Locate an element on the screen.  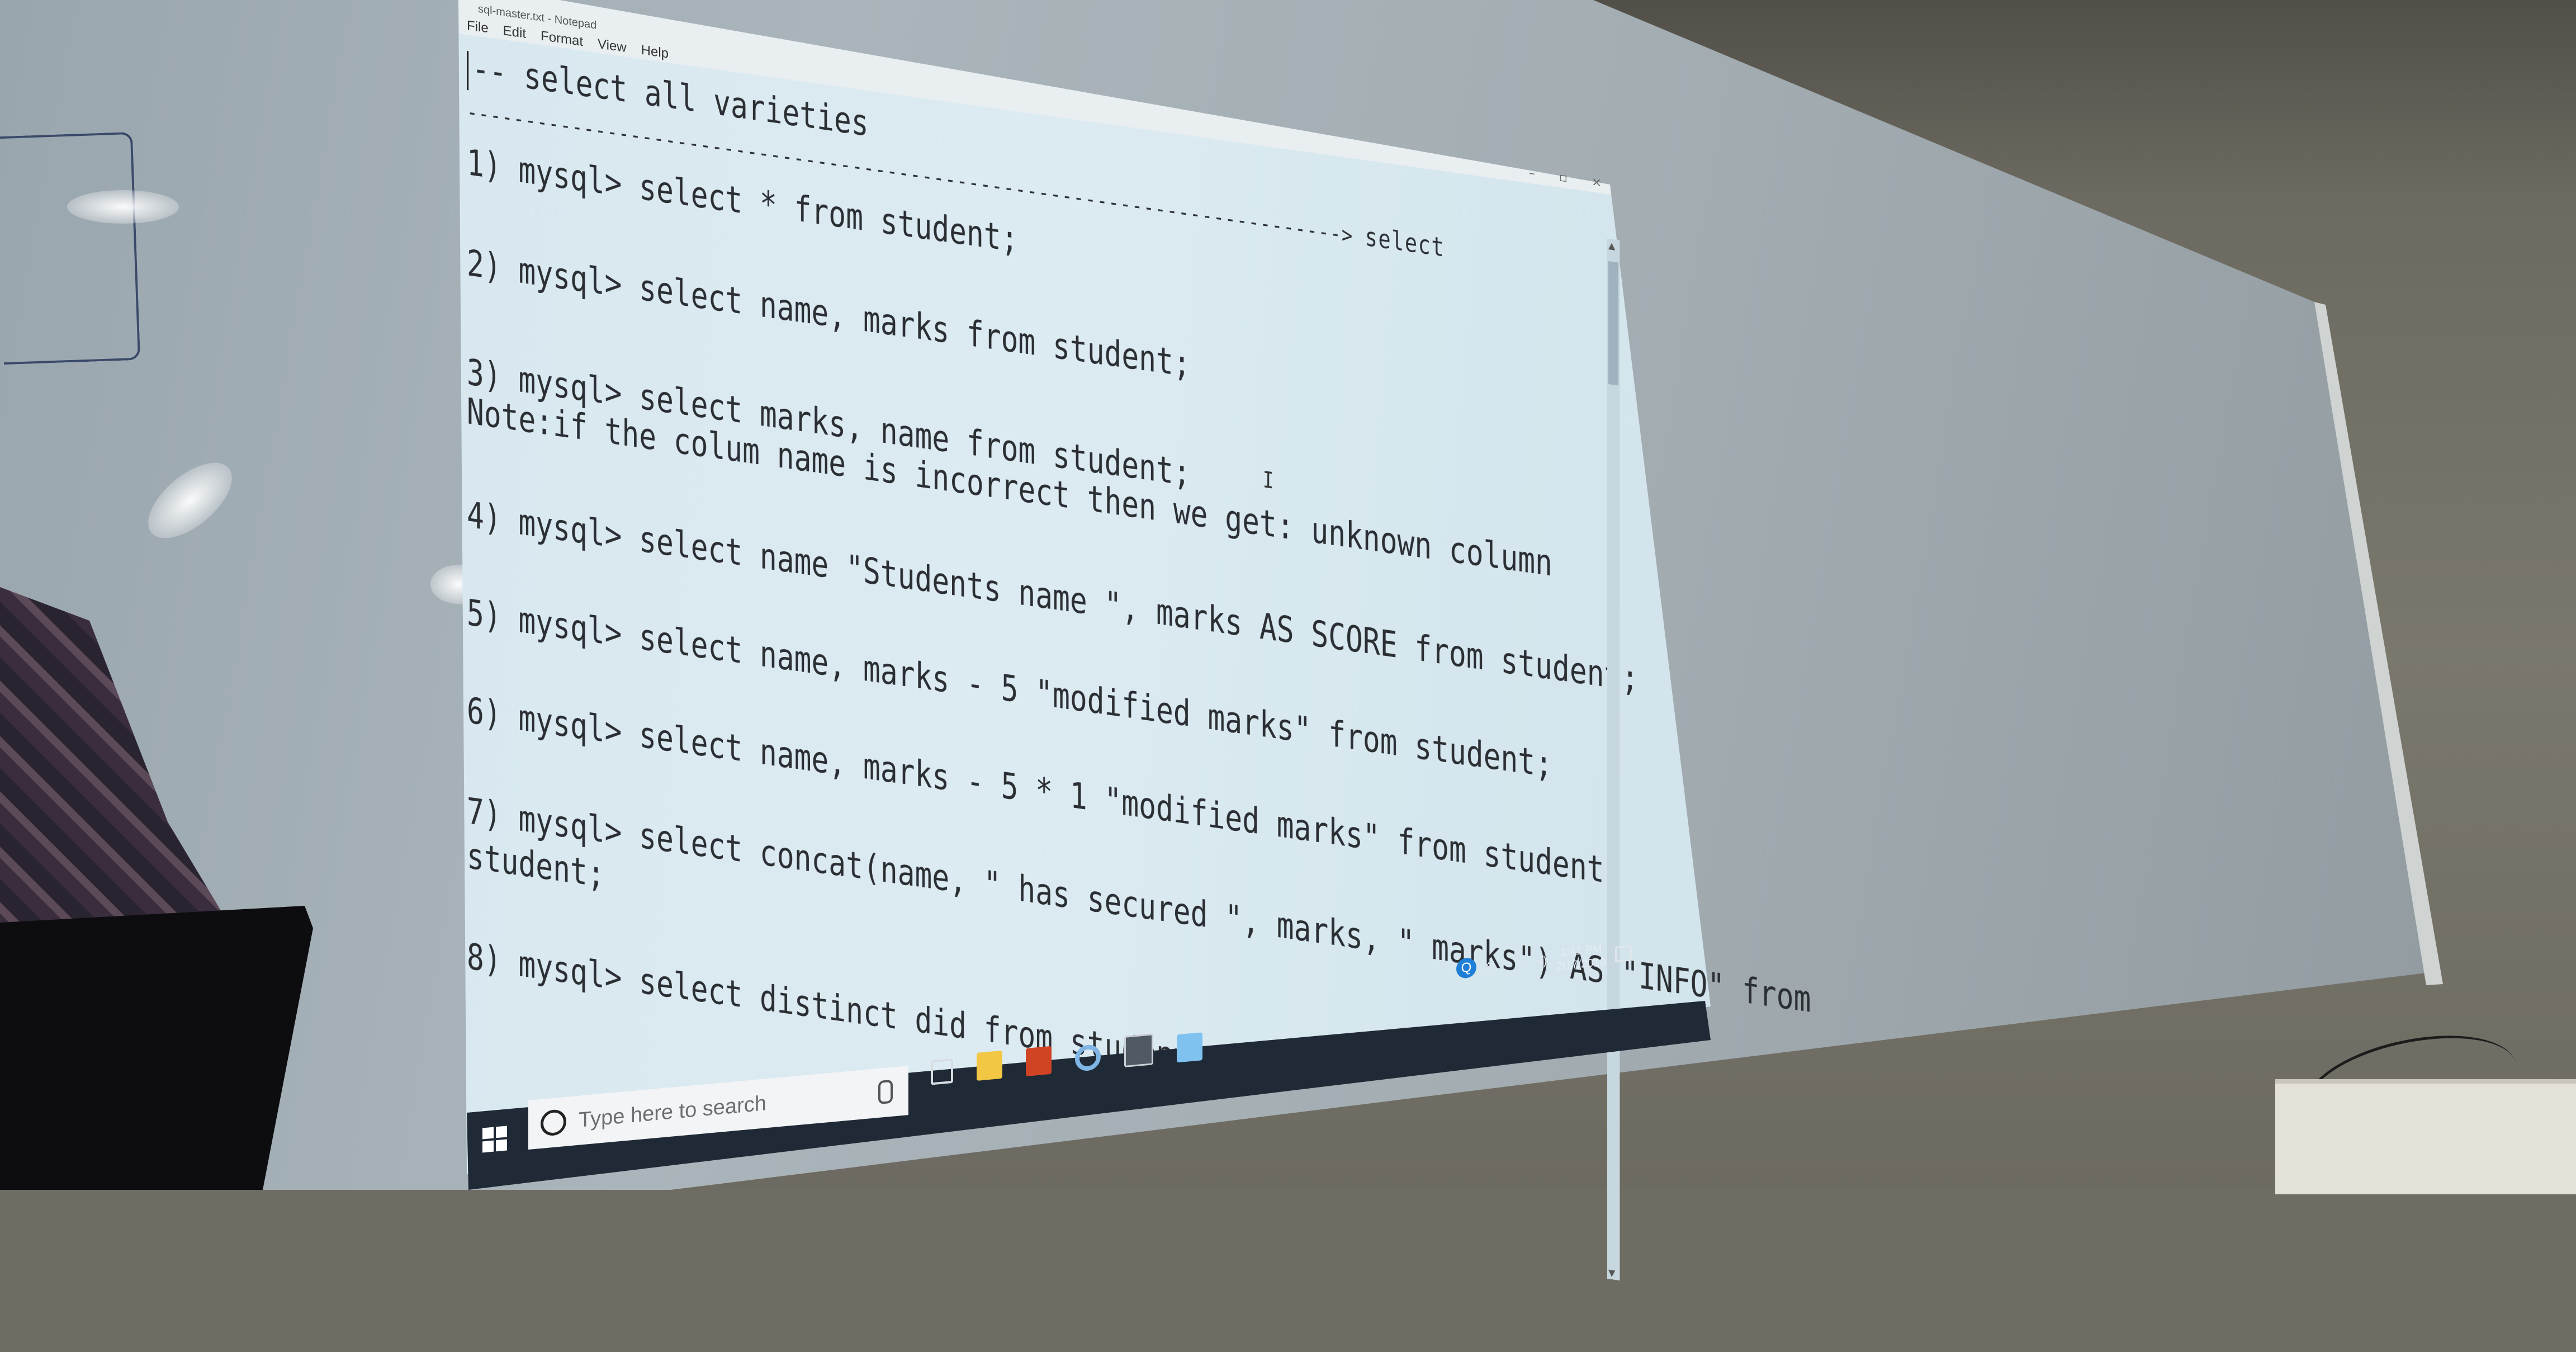
tray-clock: 1:41 PM 2/17/2019 is located at coordinates (1581, 957).